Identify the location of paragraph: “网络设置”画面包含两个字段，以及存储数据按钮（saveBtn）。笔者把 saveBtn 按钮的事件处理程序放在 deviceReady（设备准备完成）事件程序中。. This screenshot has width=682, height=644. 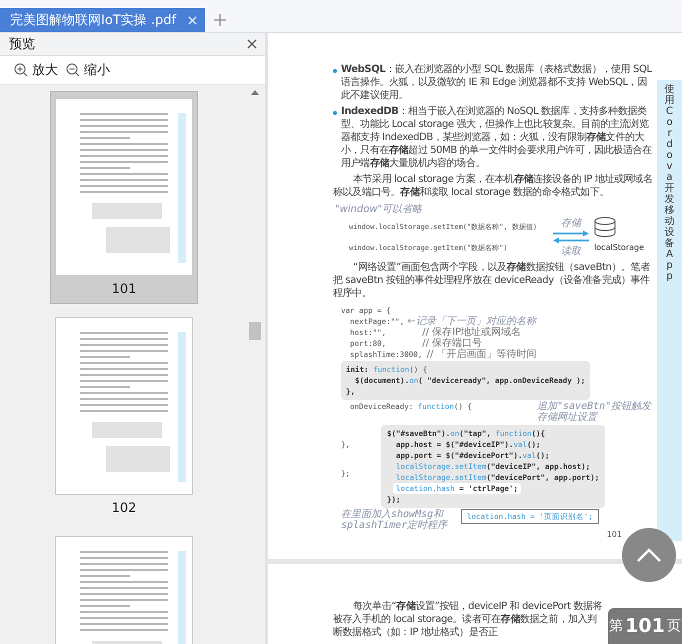
(492, 280).